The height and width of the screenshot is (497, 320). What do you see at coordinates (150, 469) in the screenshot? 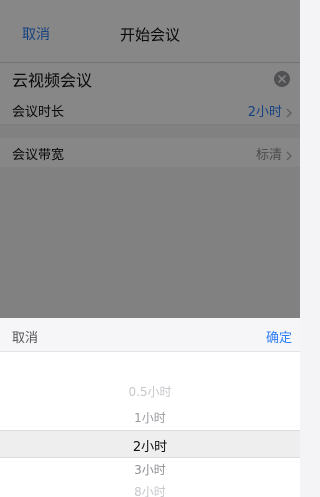
I see `picker-option: 3小时` at bounding box center [150, 469].